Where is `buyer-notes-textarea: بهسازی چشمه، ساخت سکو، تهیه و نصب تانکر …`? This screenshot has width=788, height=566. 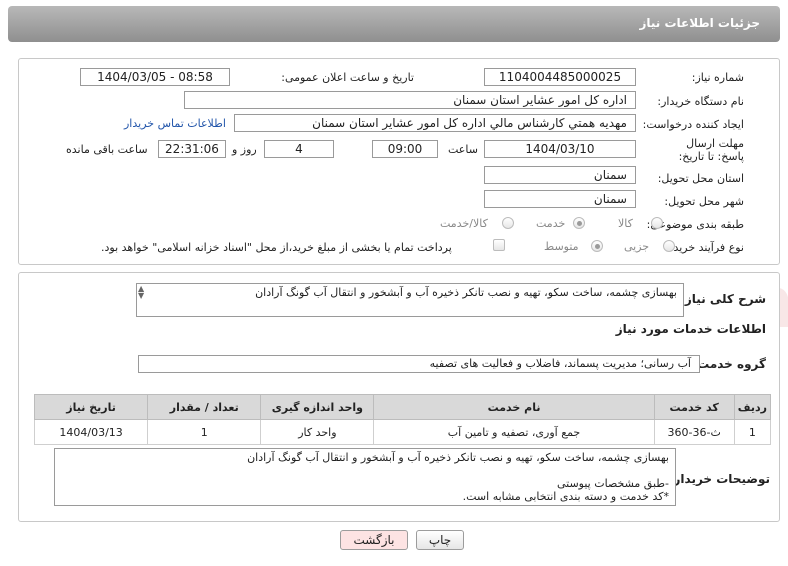 buyer-notes-textarea: بهسازی چشمه، ساخت سکو، تهیه و نصب تانکر … is located at coordinates (365, 477).